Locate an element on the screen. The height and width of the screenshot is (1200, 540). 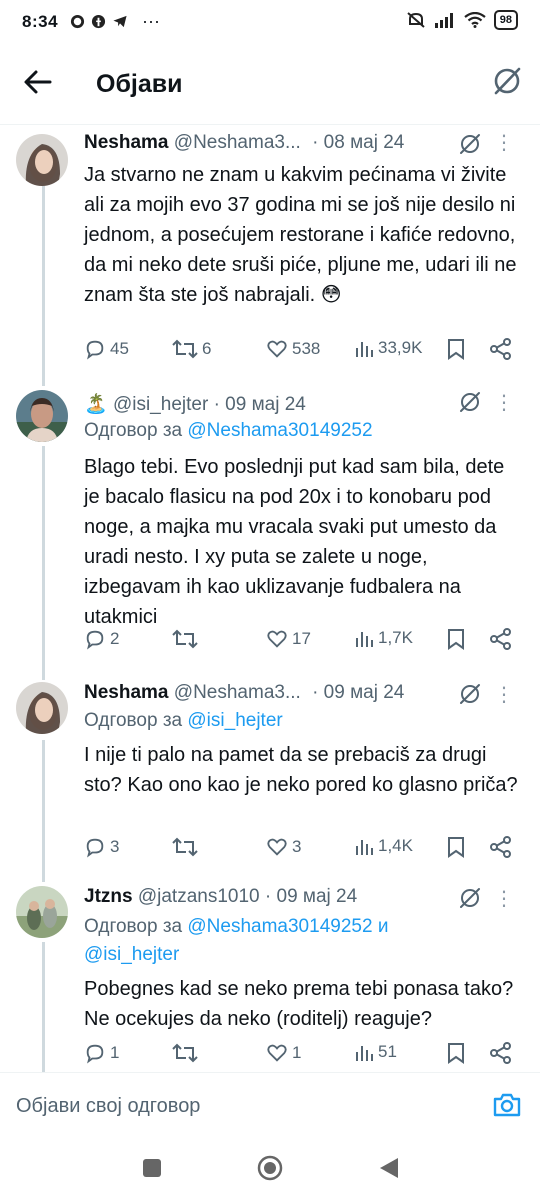
status-bar: 8:34 ··· 98 is located at coordinates (270, 22).